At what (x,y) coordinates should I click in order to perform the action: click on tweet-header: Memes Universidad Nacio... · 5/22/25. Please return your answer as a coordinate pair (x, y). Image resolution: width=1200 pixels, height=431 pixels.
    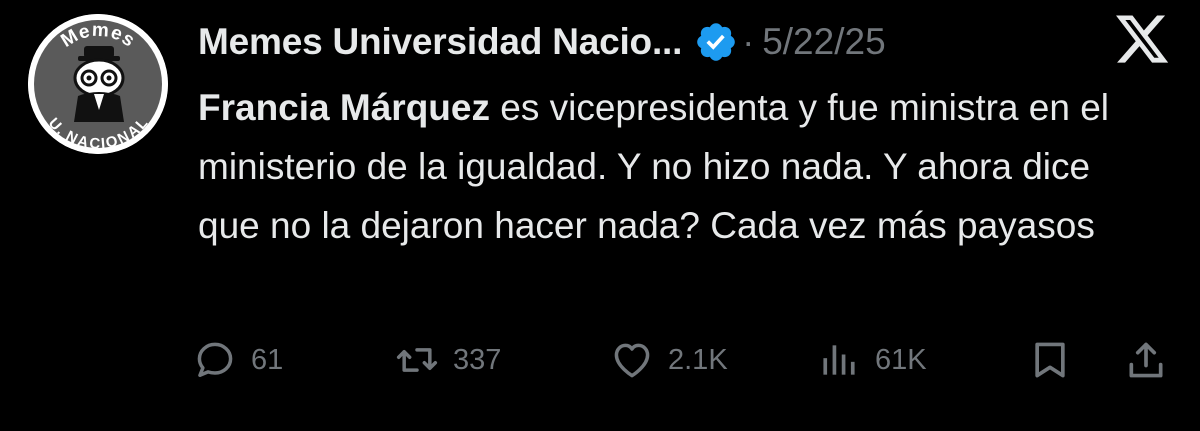
    Looking at the image, I should click on (542, 42).